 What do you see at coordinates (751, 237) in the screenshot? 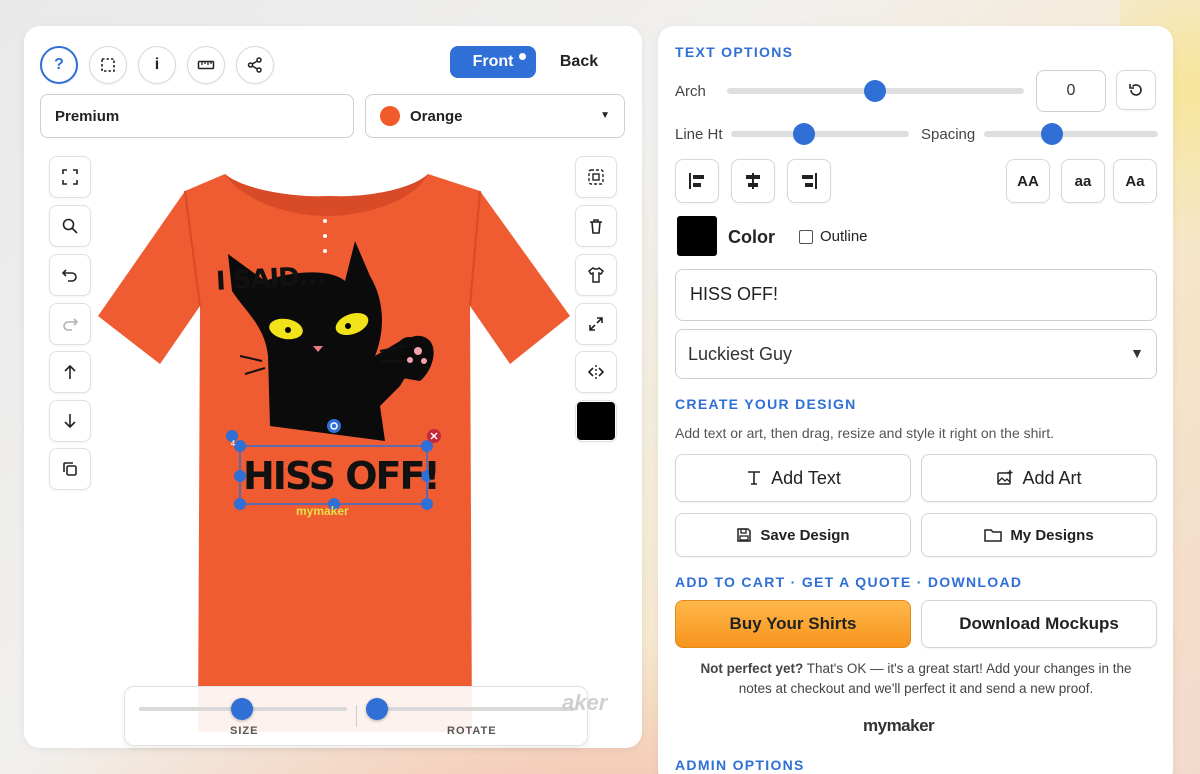
I see `color-label: Color` at bounding box center [751, 237].